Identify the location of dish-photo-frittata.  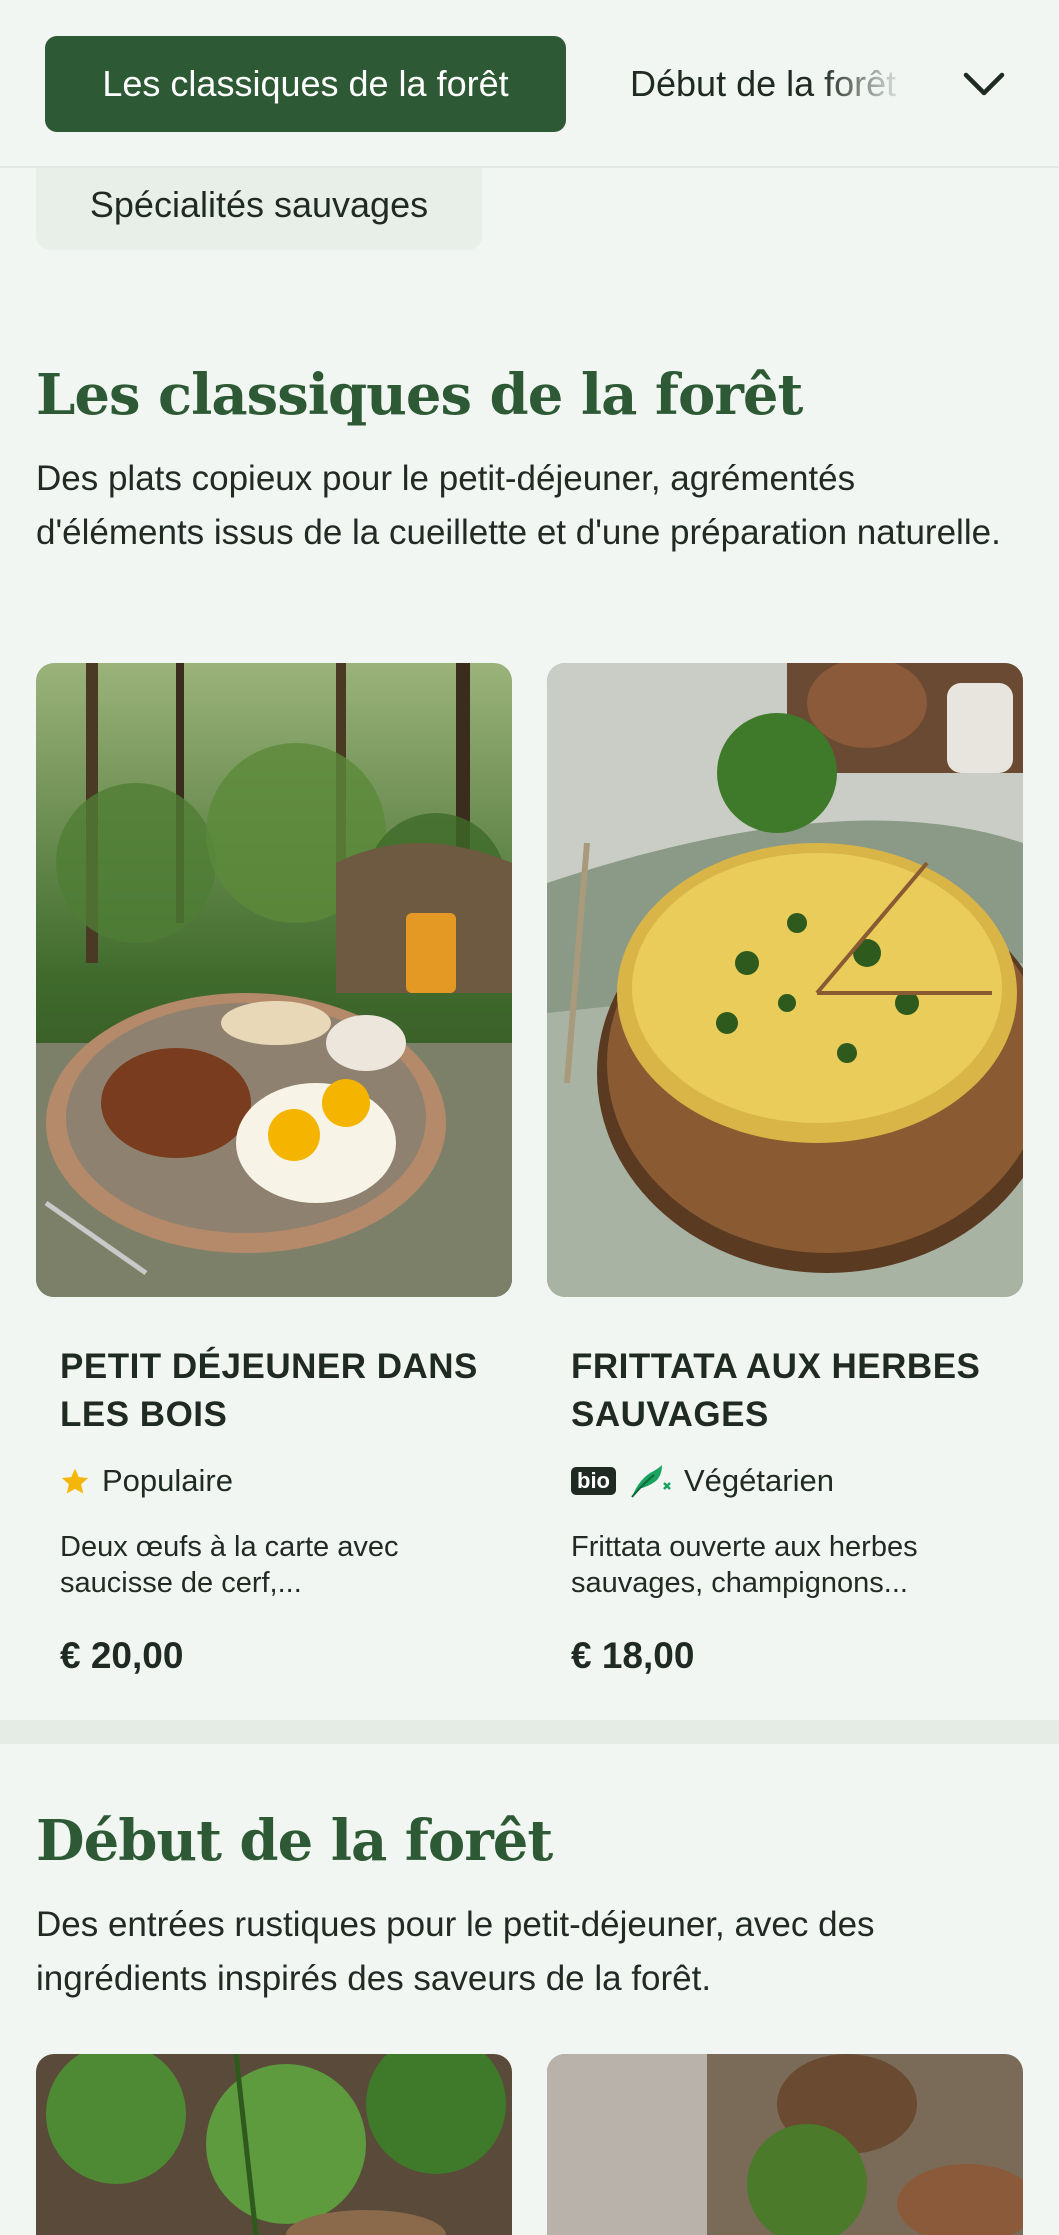
(785, 980).